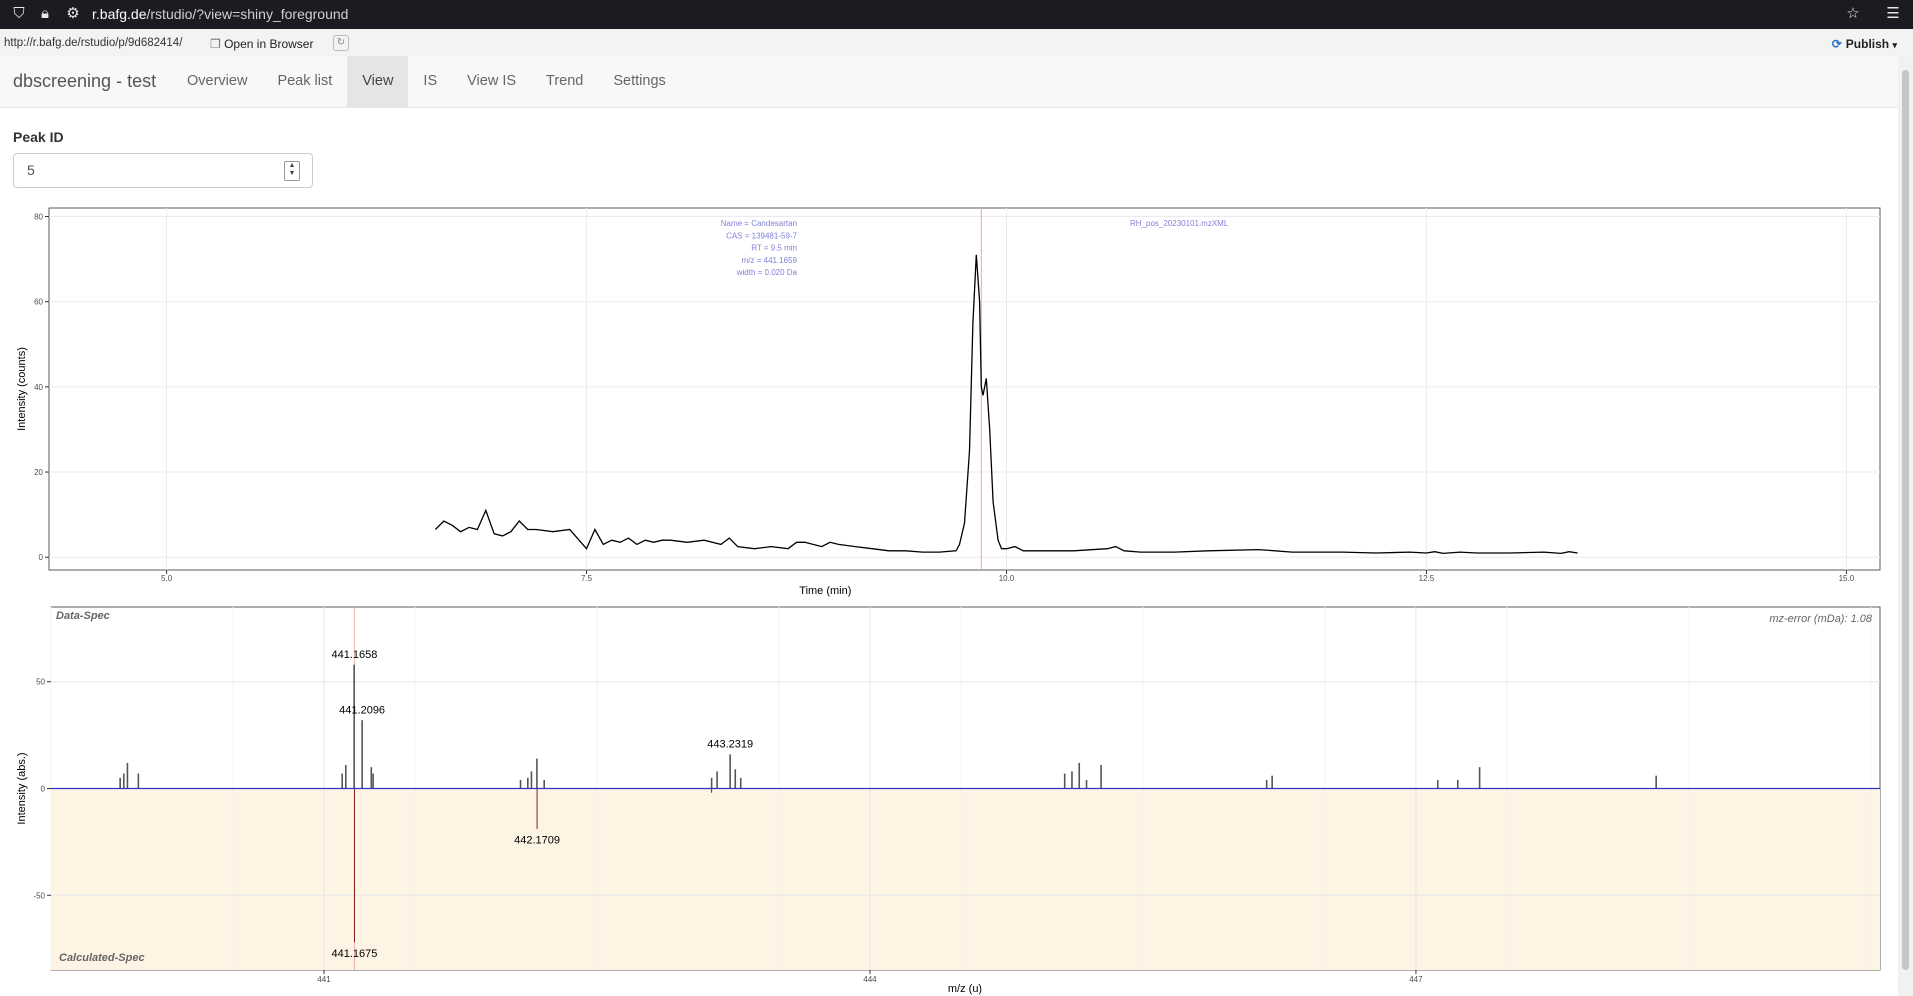 This screenshot has width=1913, height=996. What do you see at coordinates (31, 170) in the screenshot?
I see `peak-id-value: 5` at bounding box center [31, 170].